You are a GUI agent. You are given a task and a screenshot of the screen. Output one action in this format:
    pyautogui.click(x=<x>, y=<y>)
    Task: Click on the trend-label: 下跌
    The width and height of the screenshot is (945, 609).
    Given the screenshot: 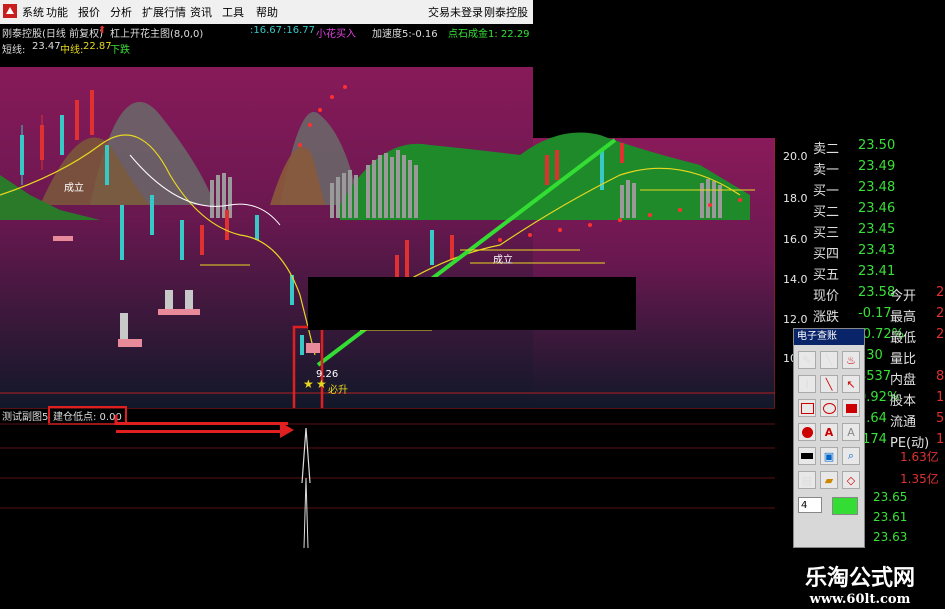 What is the action you would take?
    pyautogui.click(x=120, y=50)
    